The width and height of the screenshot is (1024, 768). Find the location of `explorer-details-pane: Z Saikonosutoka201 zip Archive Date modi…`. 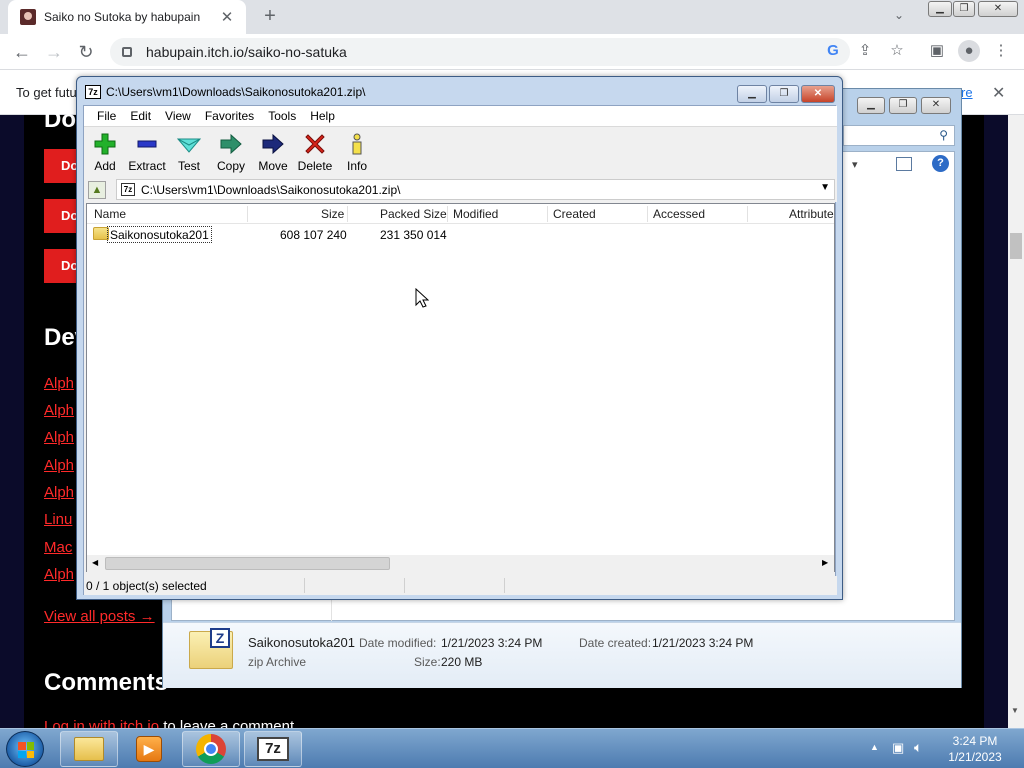

explorer-details-pane: Z Saikonosutoka201 zip Archive Date modi… is located at coordinates (562, 655).